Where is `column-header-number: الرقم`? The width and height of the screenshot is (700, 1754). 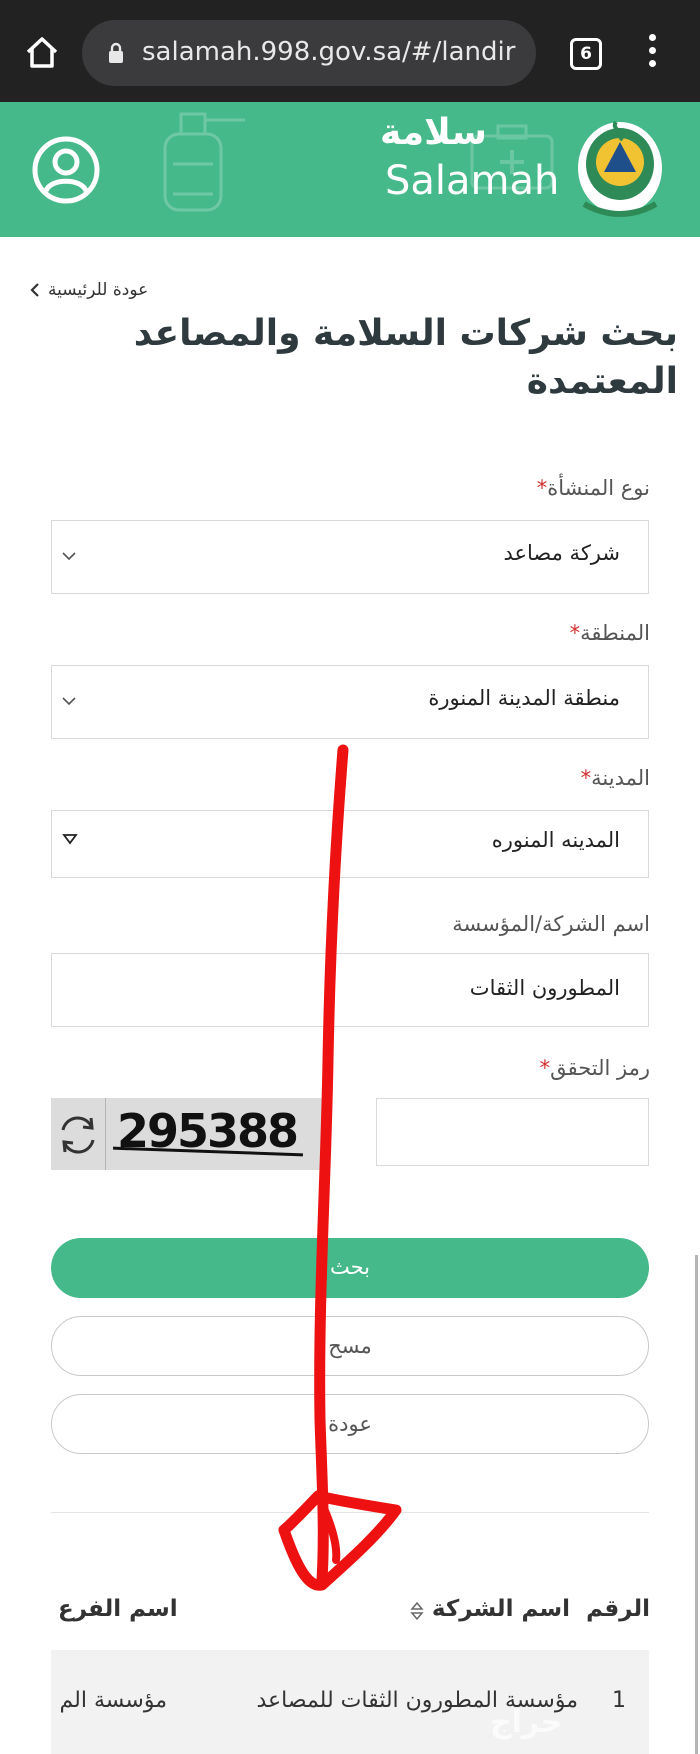
column-header-number: الرقم is located at coordinates (618, 1609).